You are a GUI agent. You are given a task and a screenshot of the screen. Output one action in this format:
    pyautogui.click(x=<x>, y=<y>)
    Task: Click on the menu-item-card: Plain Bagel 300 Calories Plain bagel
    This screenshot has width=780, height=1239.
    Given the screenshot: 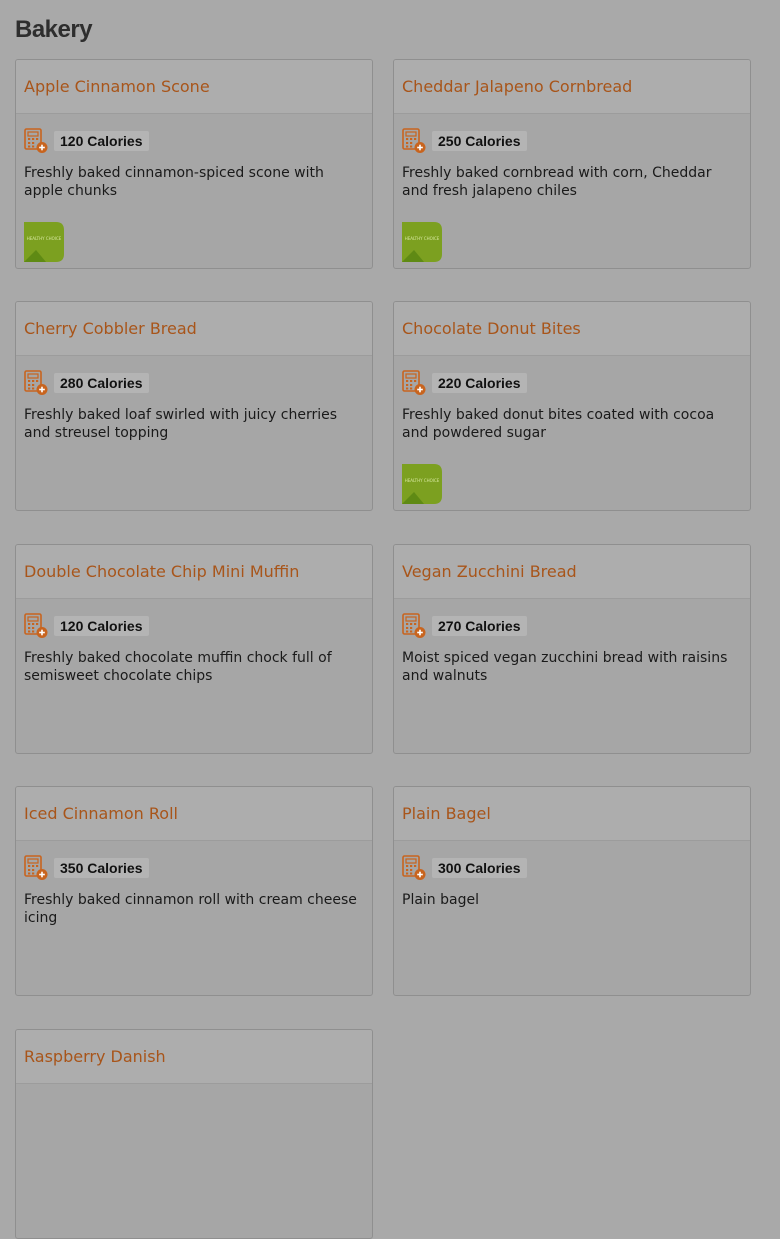 What is the action you would take?
    pyautogui.click(x=572, y=891)
    